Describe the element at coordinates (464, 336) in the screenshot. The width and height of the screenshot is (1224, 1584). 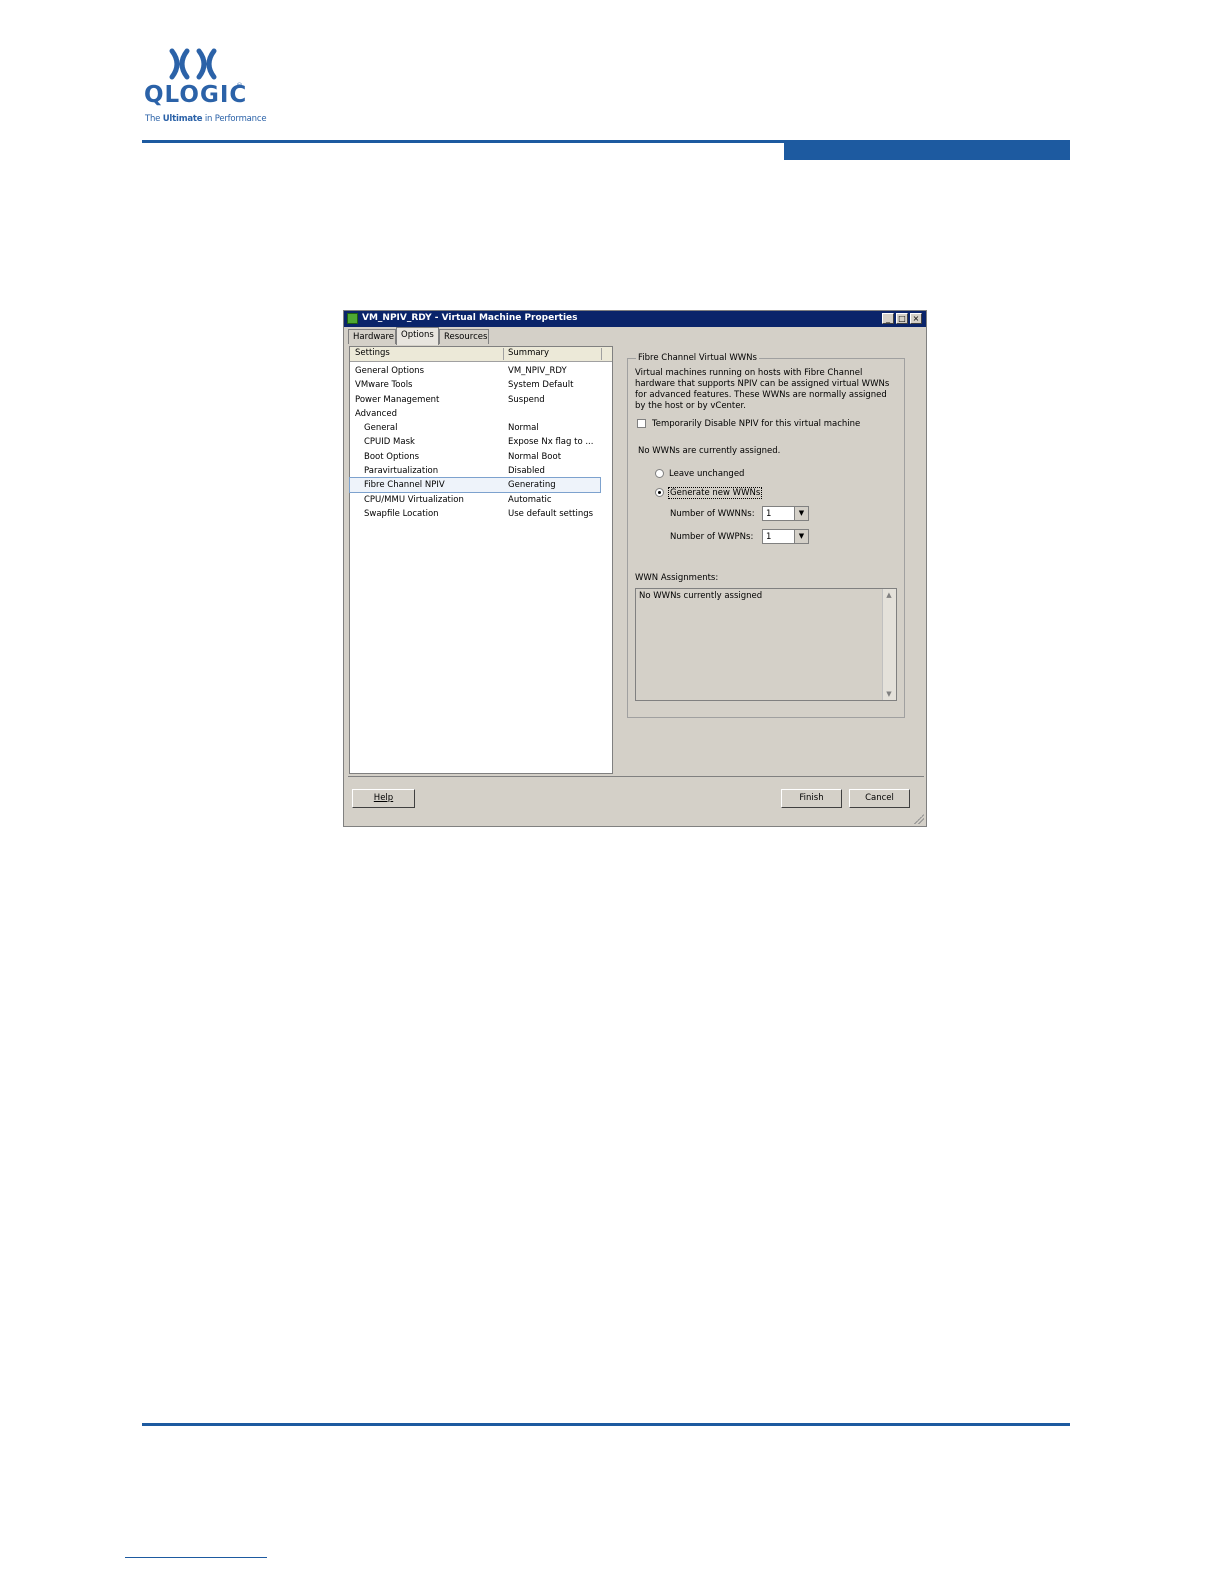
I see `tab-resources: Resources` at that location.